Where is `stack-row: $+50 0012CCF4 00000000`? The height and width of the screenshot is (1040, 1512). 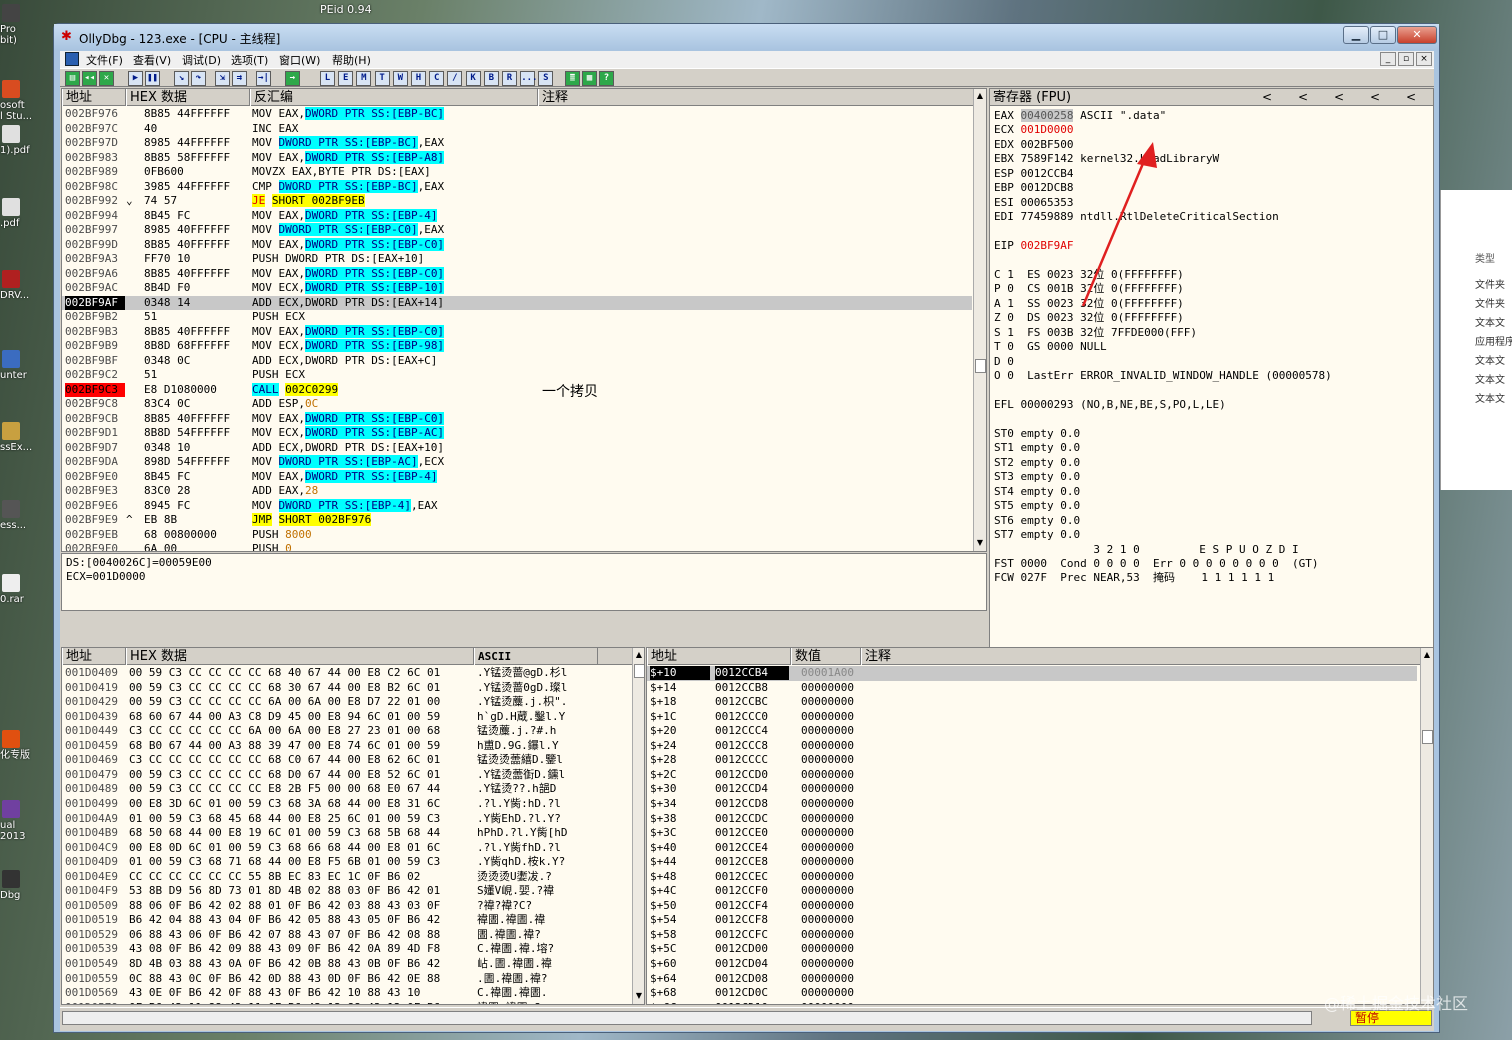 stack-row: $+50 0012CCF4 00000000 is located at coordinates (1032, 906).